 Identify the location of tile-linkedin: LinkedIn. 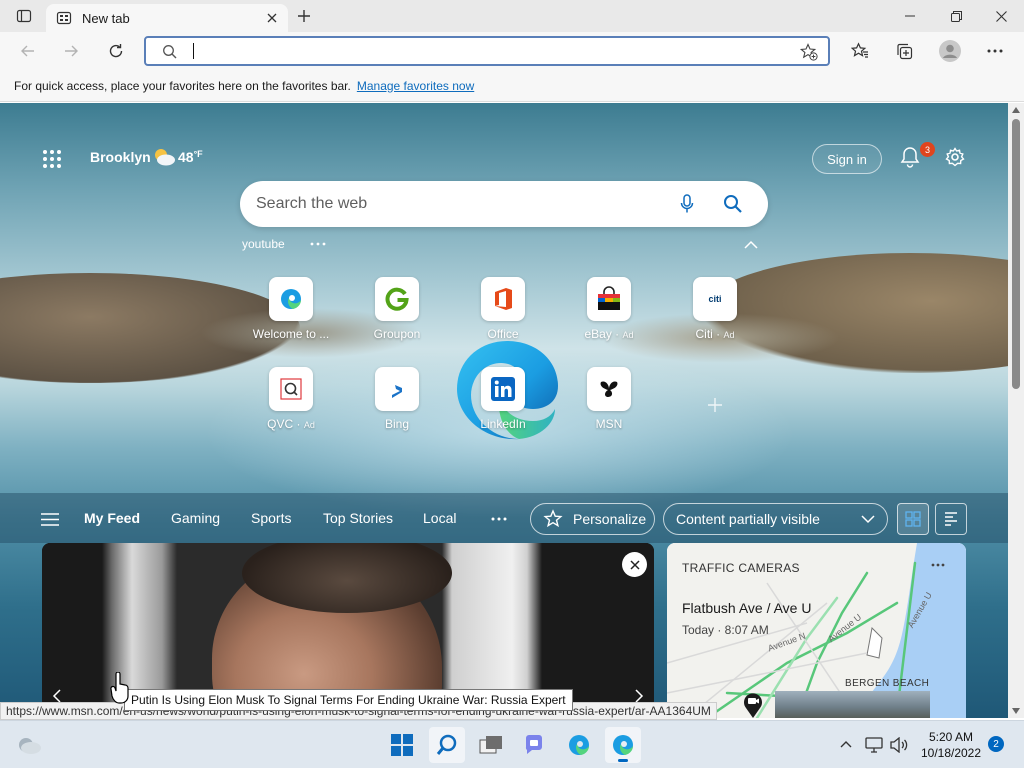
(503, 405).